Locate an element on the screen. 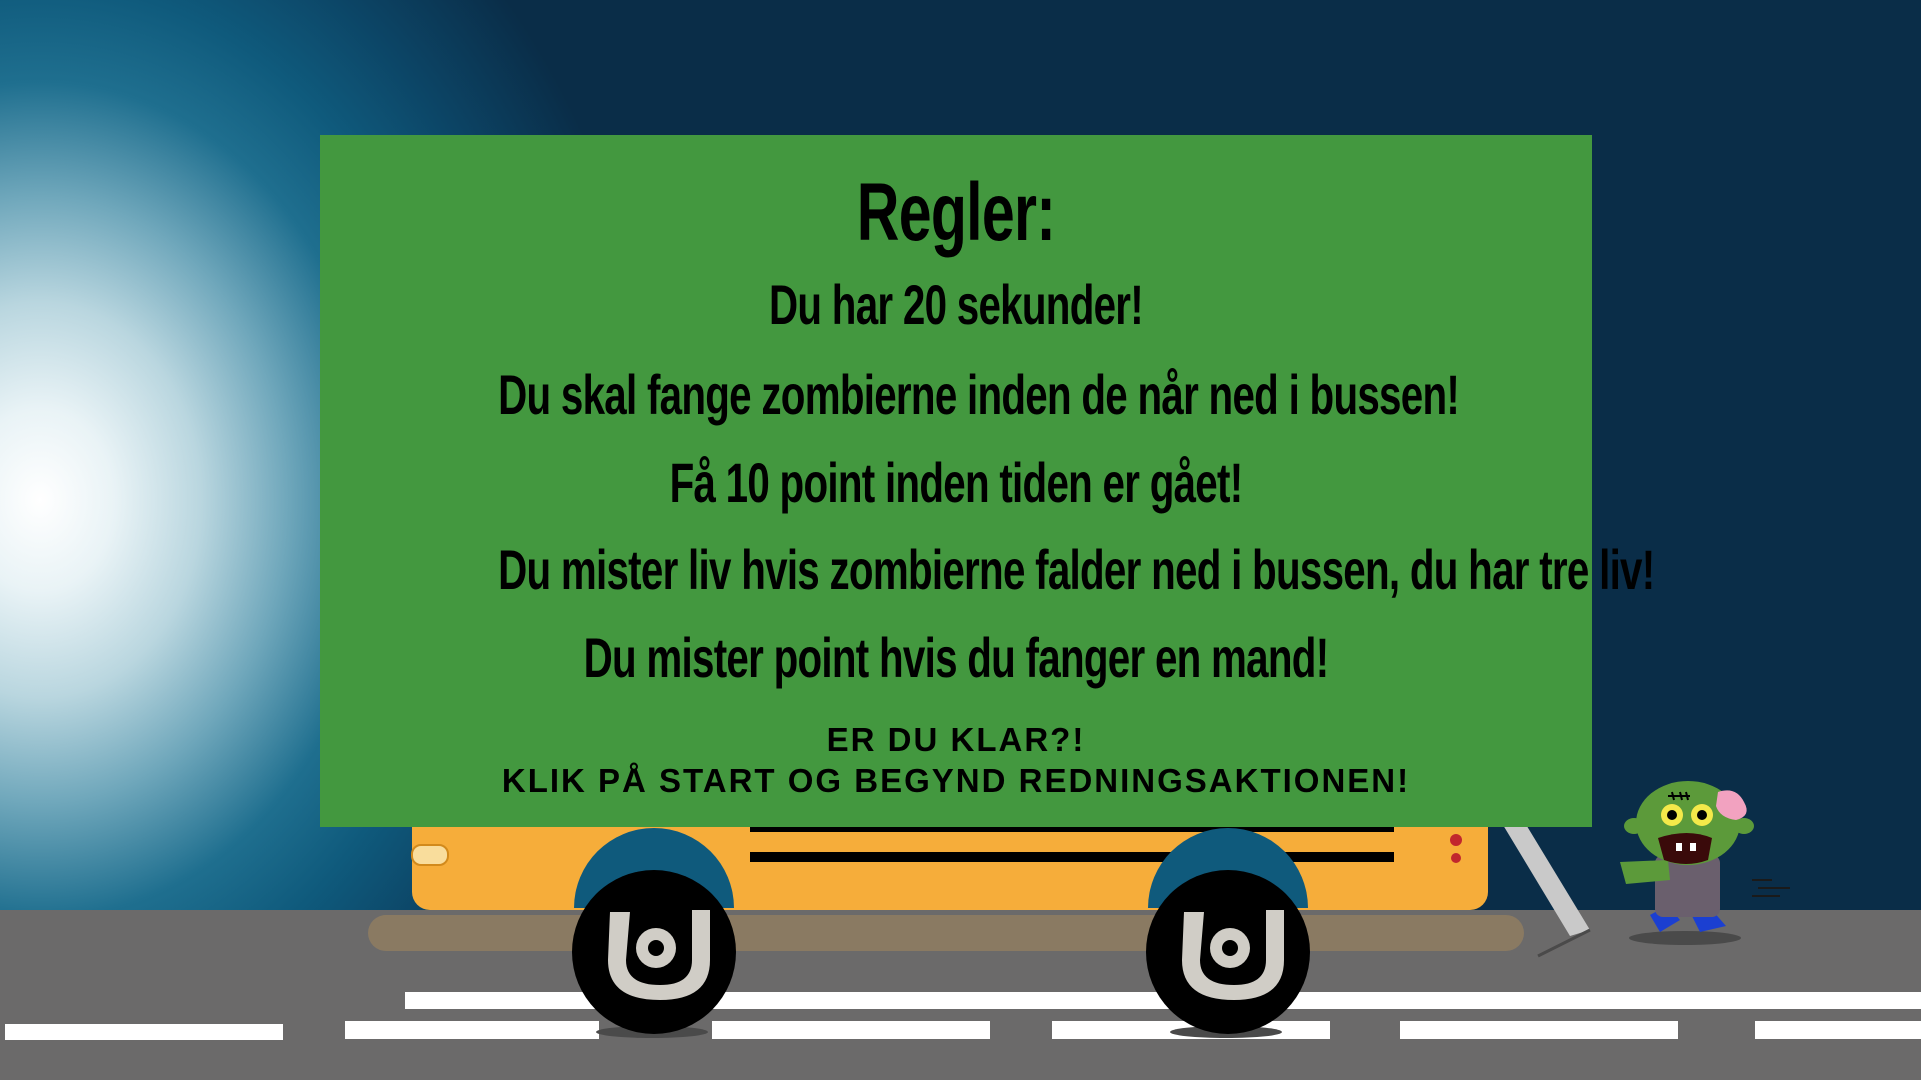 The height and width of the screenshot is (1080, 1921). ready-prompt: ER DU KLAR?! is located at coordinates (956, 739).